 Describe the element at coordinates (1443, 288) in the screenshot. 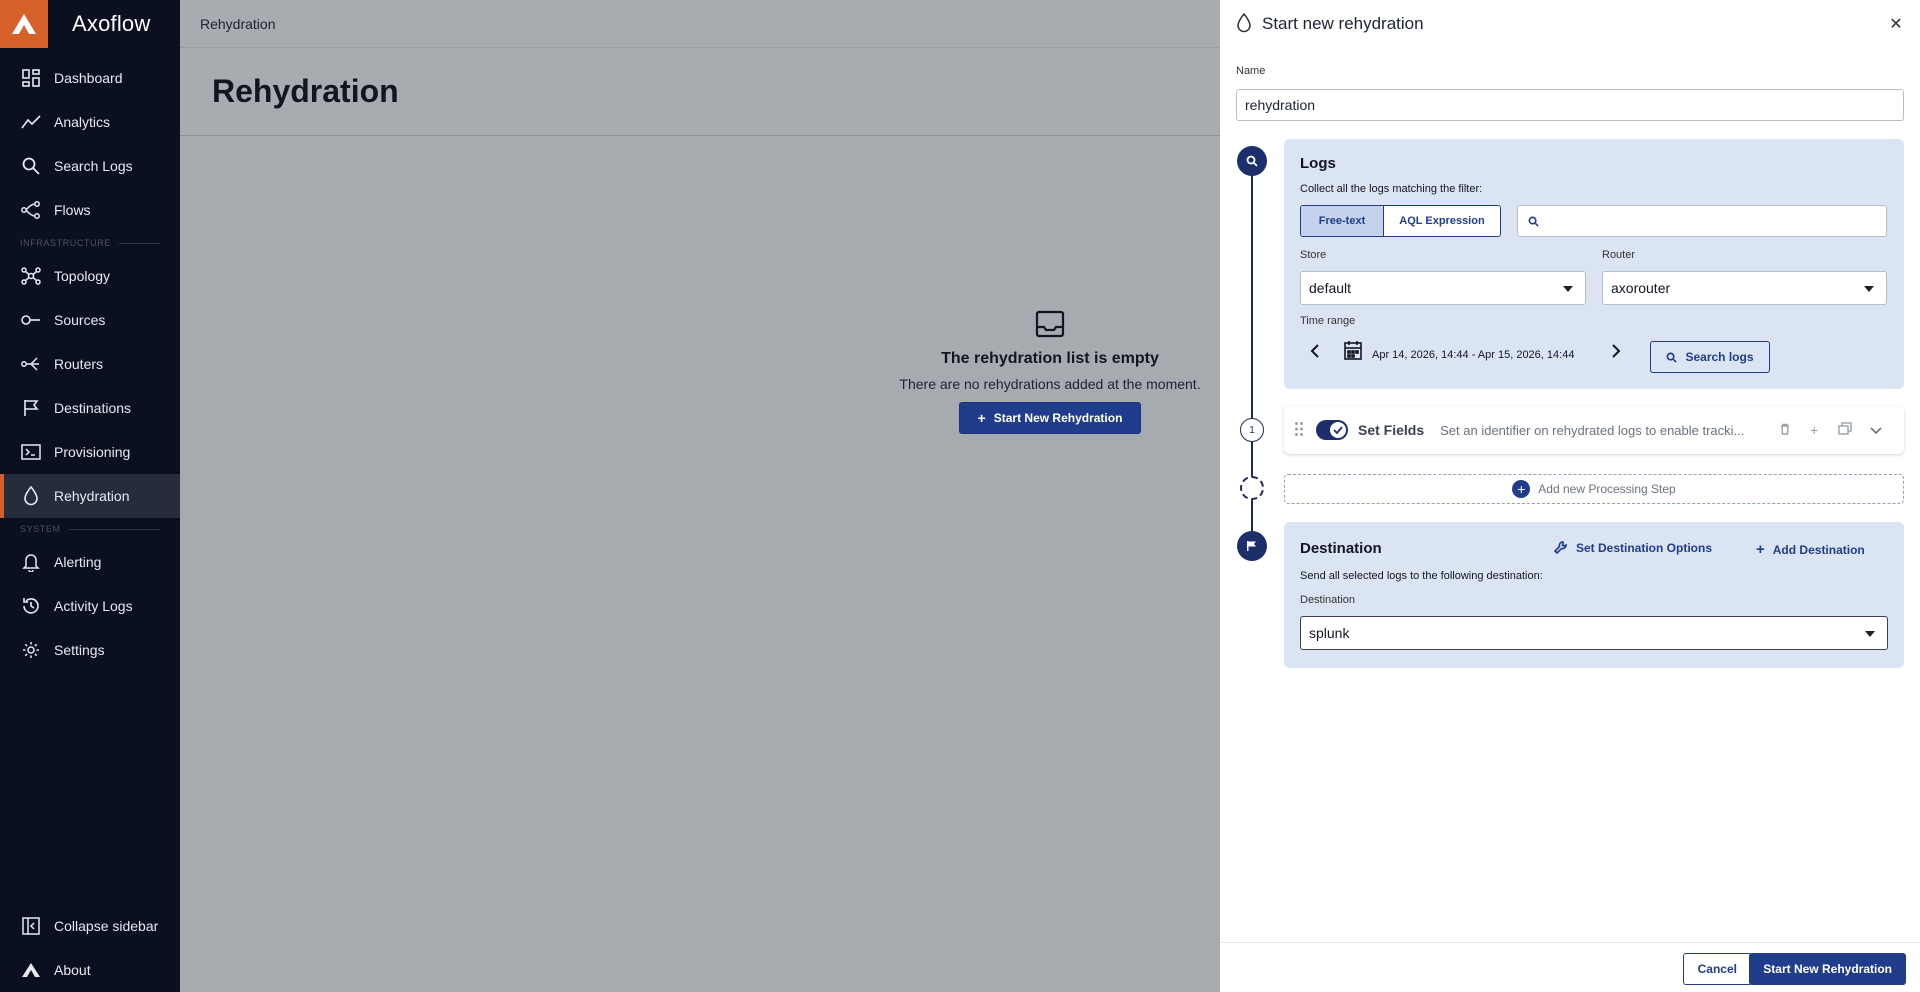

I see `store-select: default` at that location.